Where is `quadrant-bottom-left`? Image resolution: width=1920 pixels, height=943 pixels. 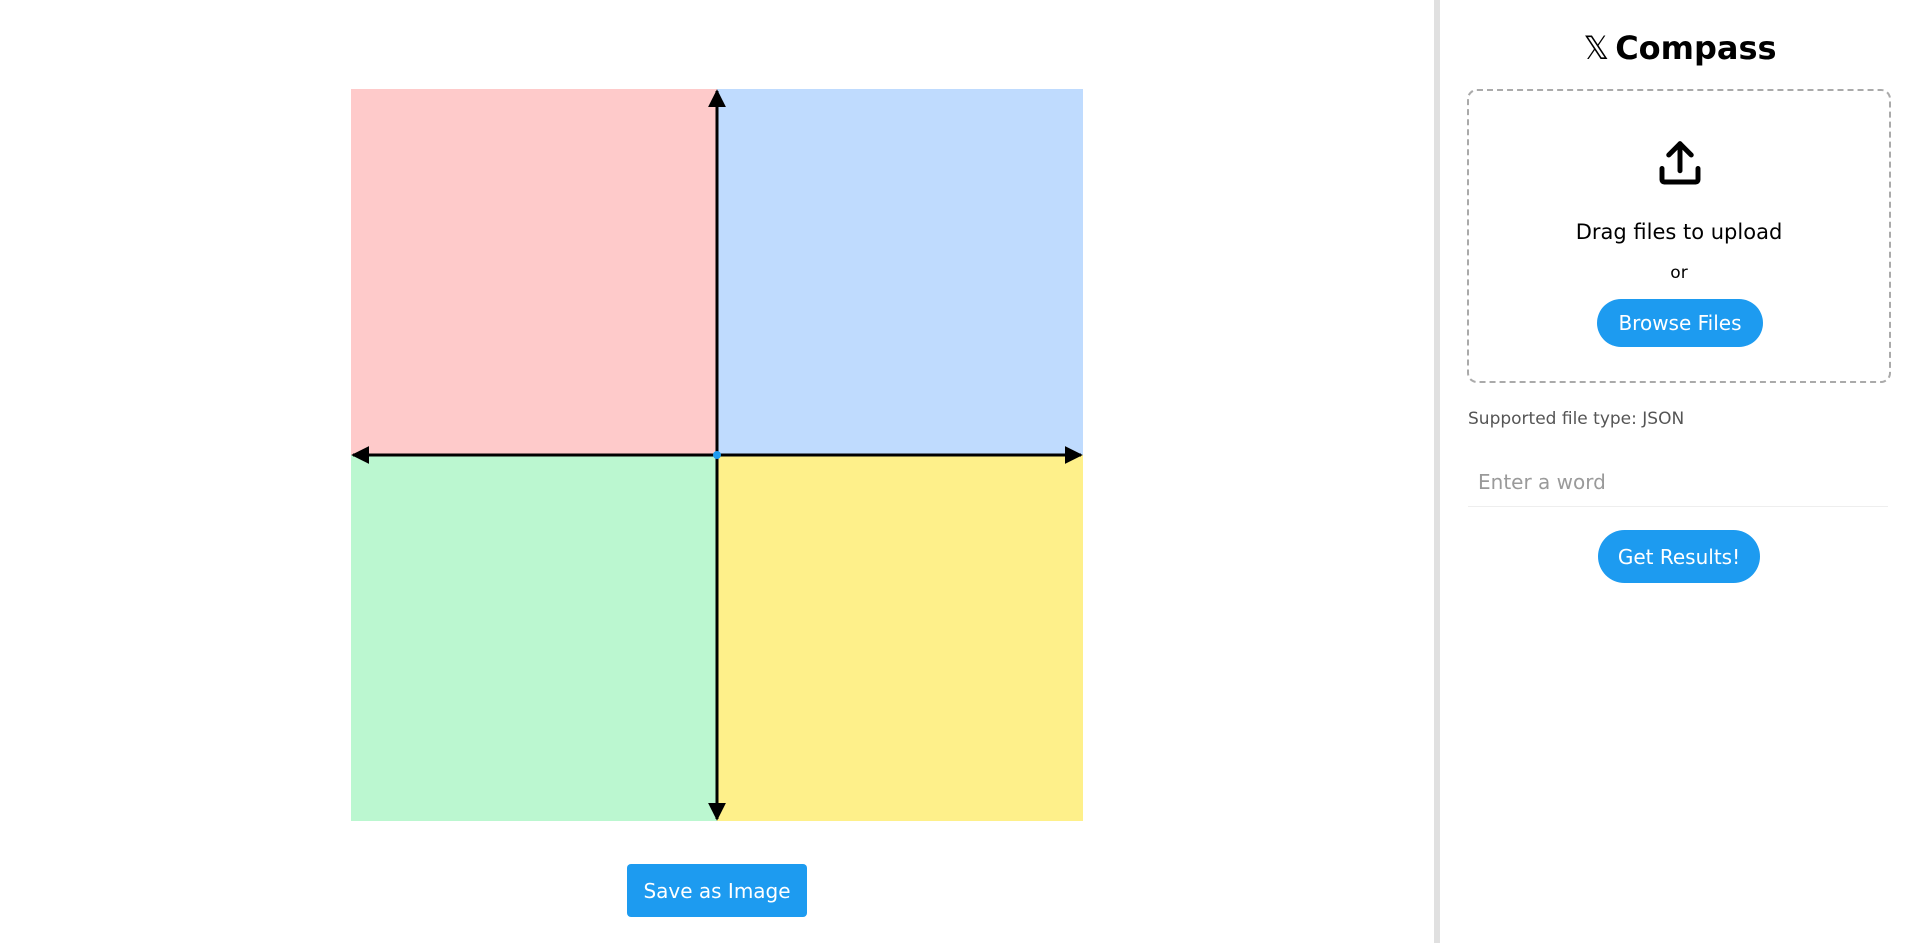
quadrant-bottom-left is located at coordinates (534, 638).